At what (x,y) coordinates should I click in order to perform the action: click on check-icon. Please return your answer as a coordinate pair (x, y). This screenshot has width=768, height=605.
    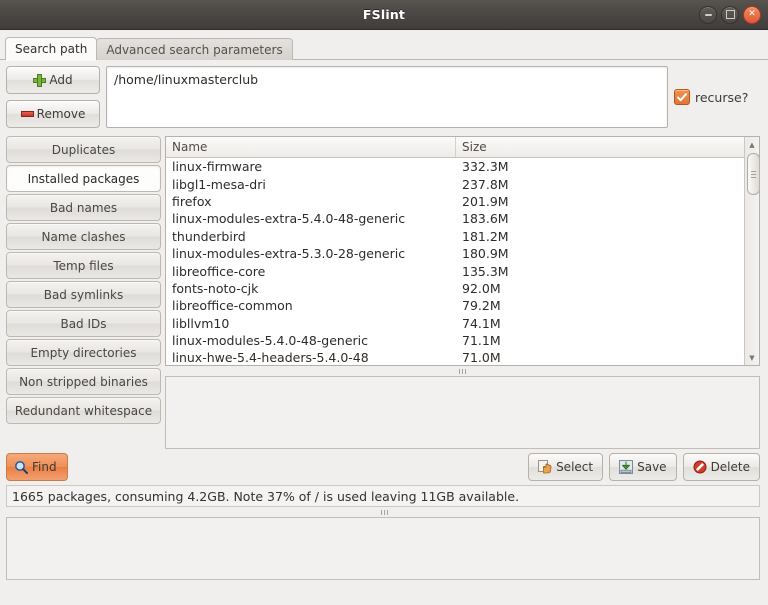
    Looking at the image, I should click on (682, 96).